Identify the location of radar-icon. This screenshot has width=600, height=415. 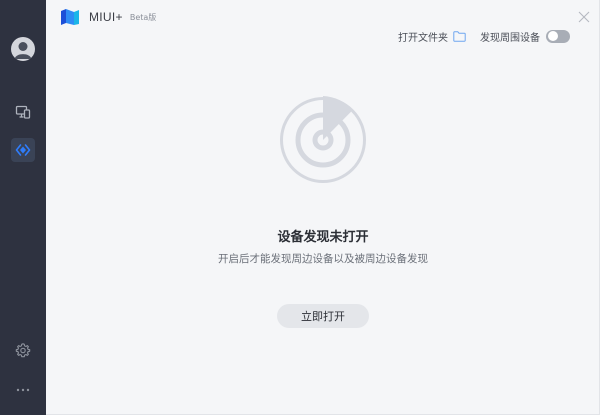
(323, 139).